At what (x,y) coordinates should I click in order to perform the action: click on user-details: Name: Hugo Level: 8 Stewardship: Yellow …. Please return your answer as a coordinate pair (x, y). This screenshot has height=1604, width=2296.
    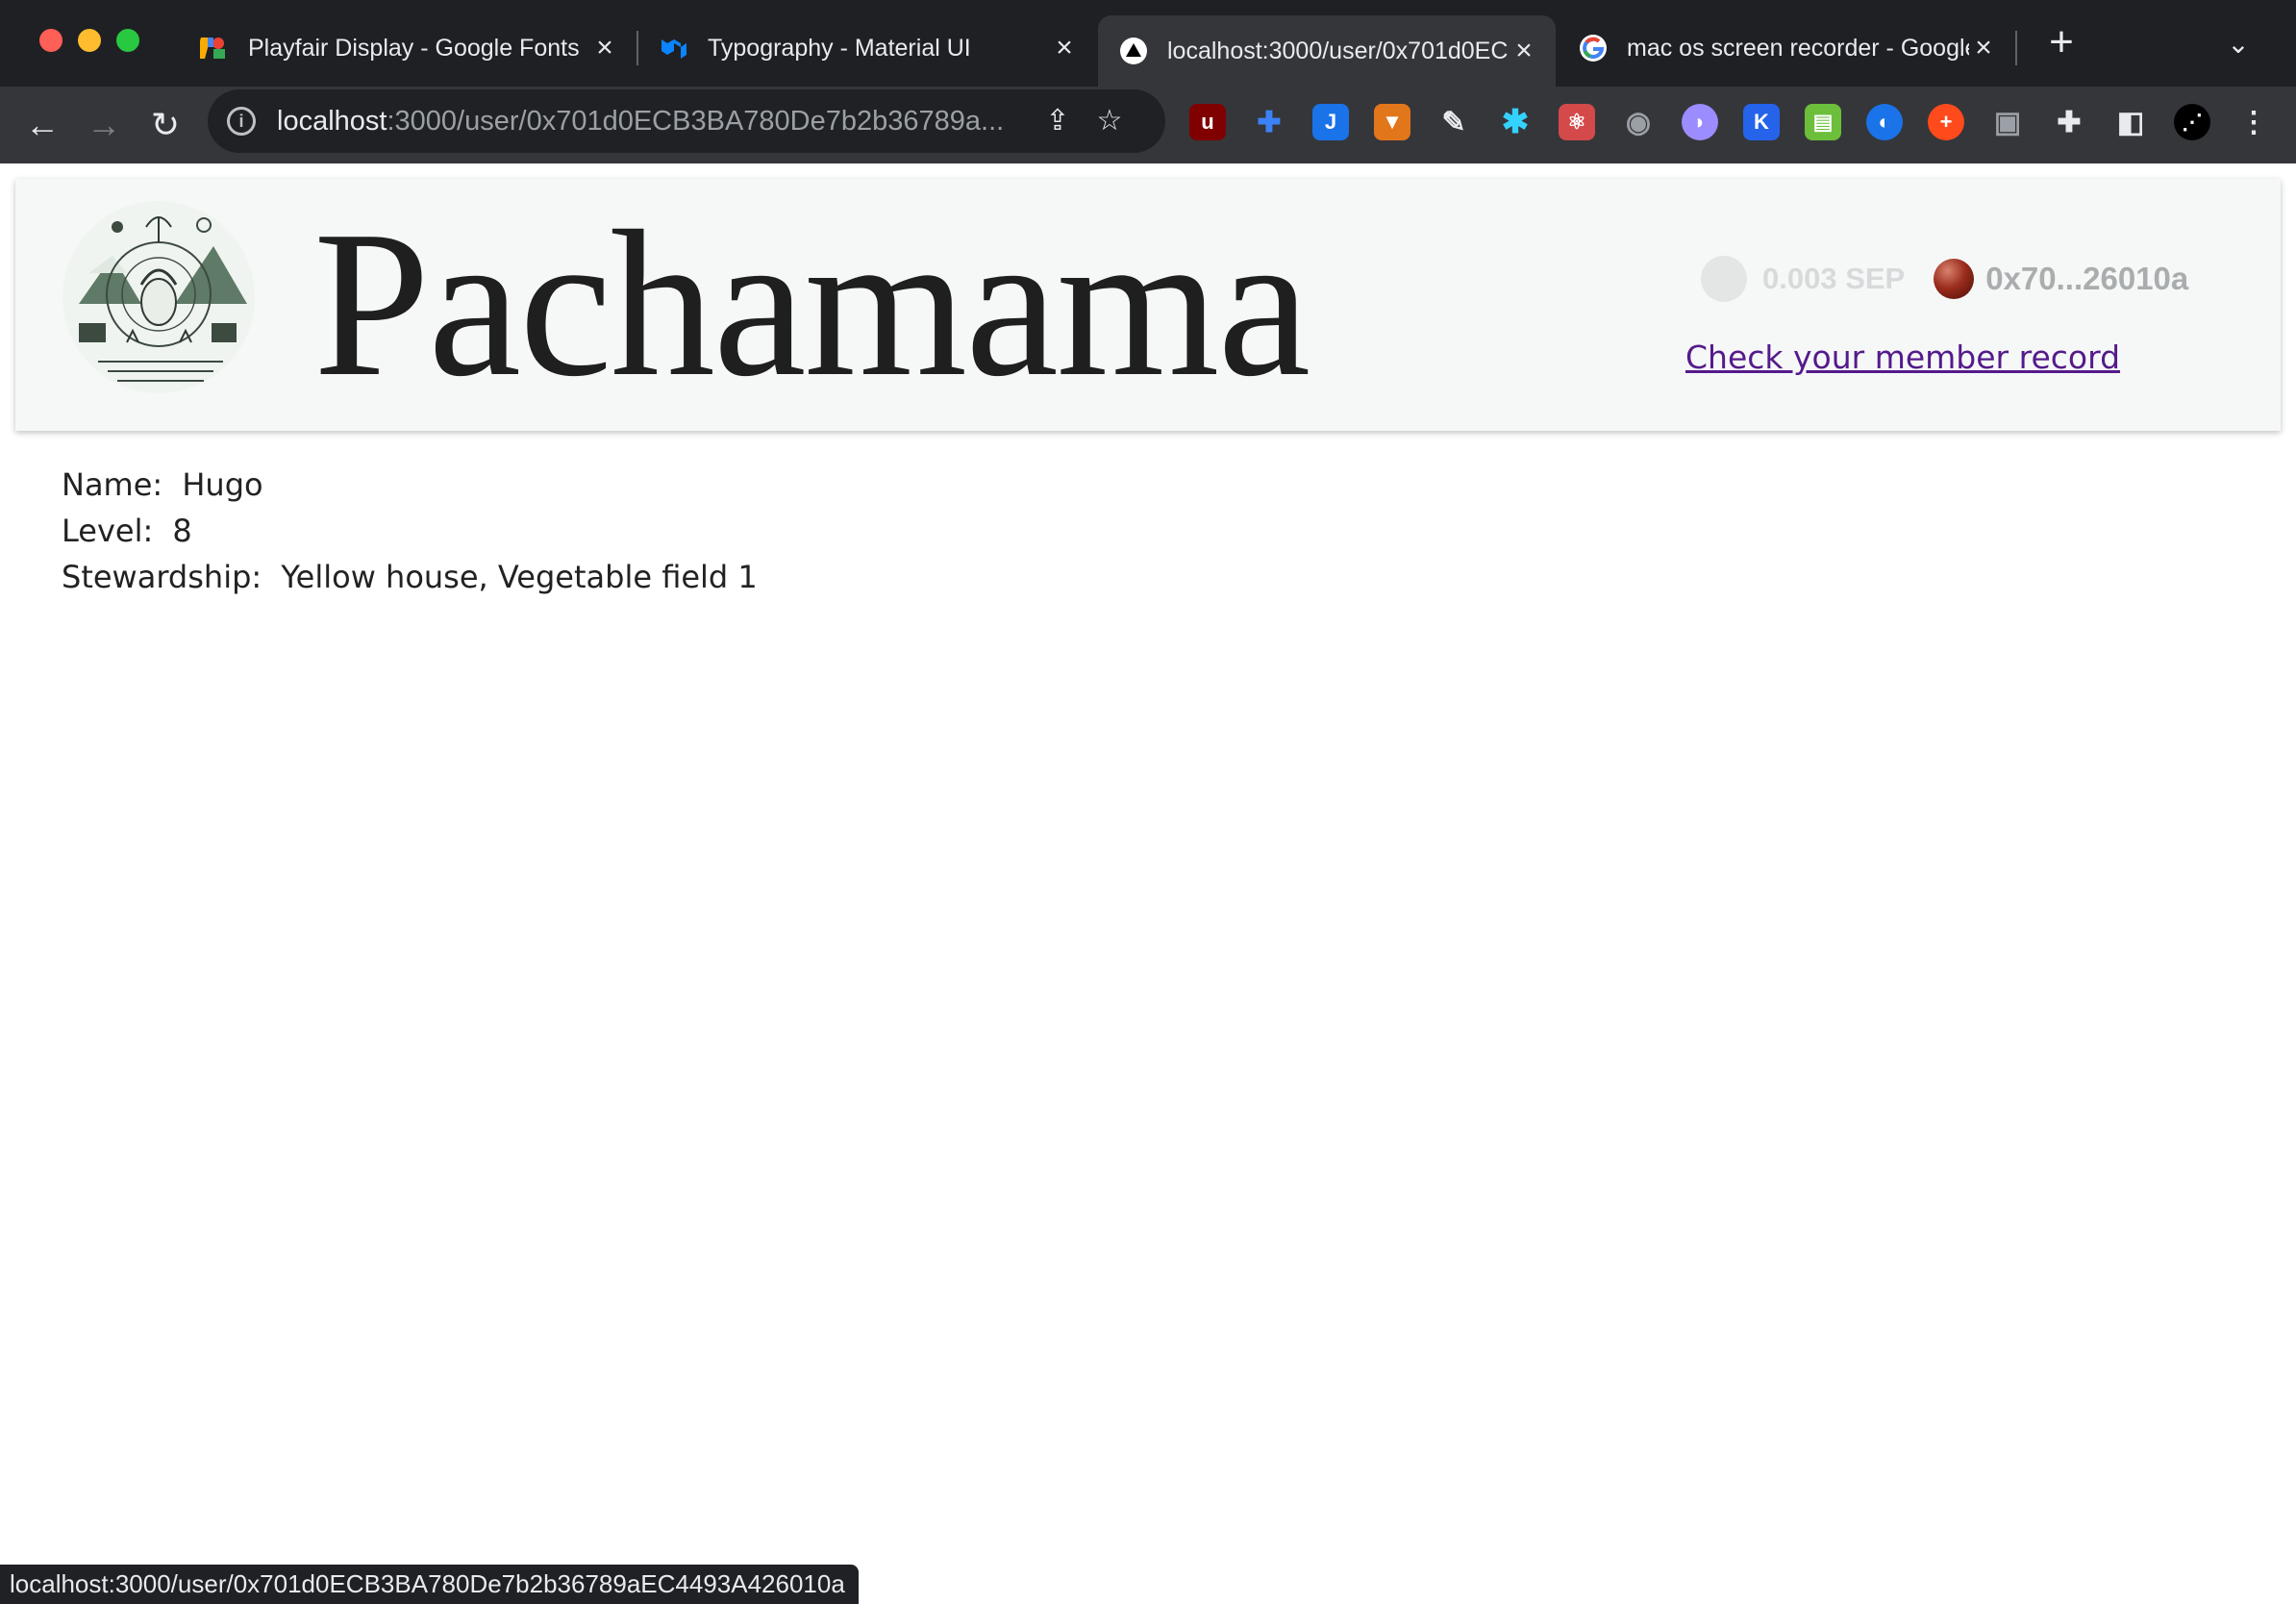
    Looking at the image, I should click on (410, 531).